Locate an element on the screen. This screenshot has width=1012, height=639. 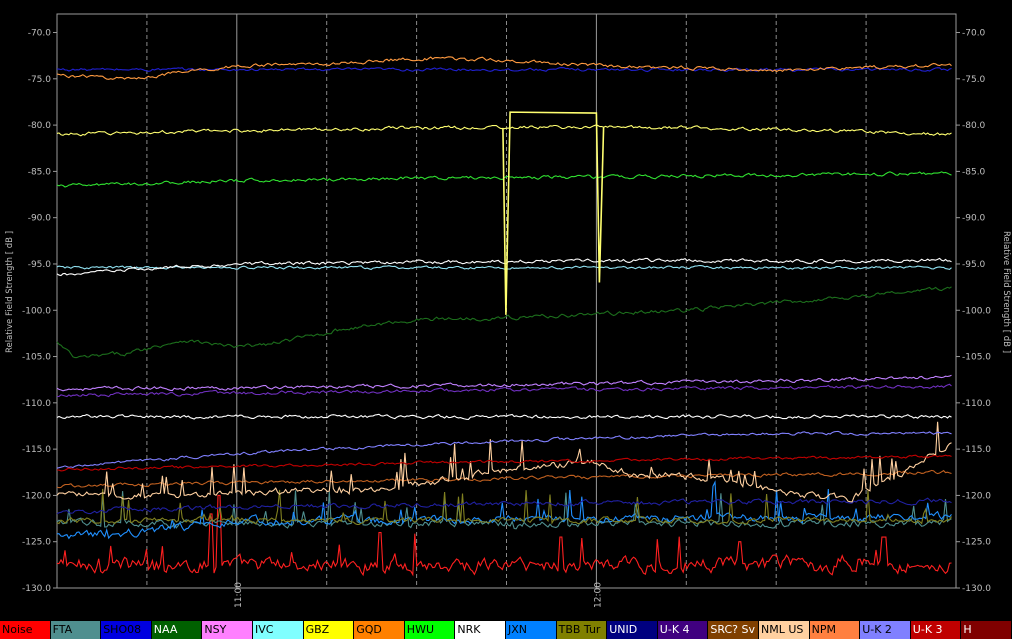
series-line-jxn is located at coordinates (504, 510).